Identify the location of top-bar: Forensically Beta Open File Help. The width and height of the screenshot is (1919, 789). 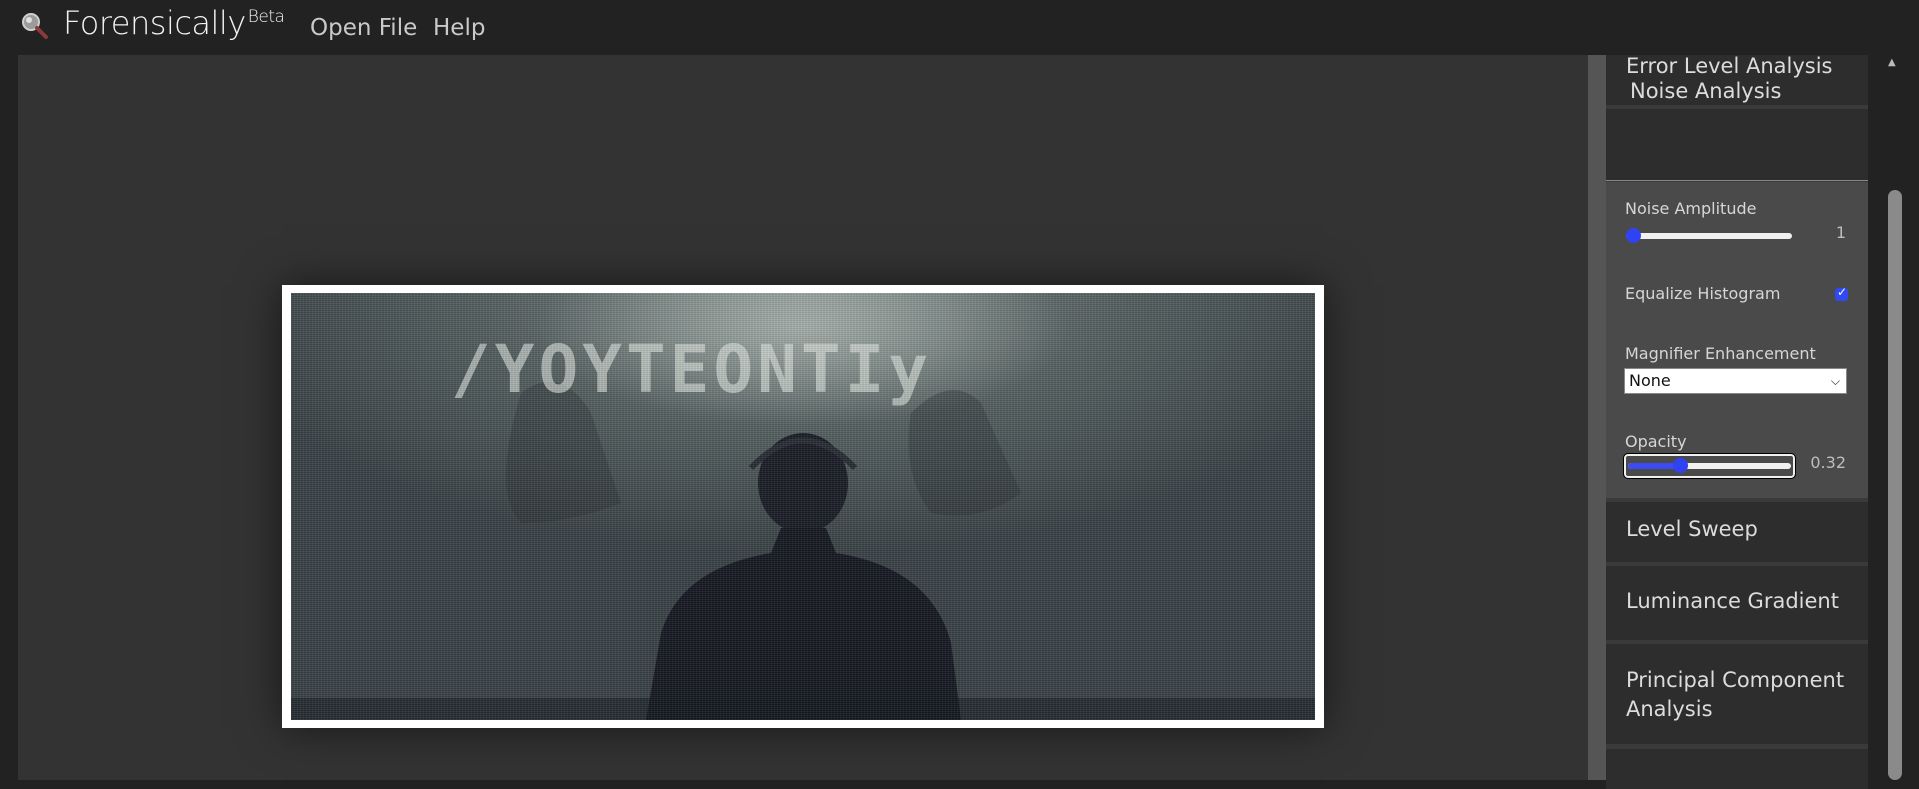
(959, 27).